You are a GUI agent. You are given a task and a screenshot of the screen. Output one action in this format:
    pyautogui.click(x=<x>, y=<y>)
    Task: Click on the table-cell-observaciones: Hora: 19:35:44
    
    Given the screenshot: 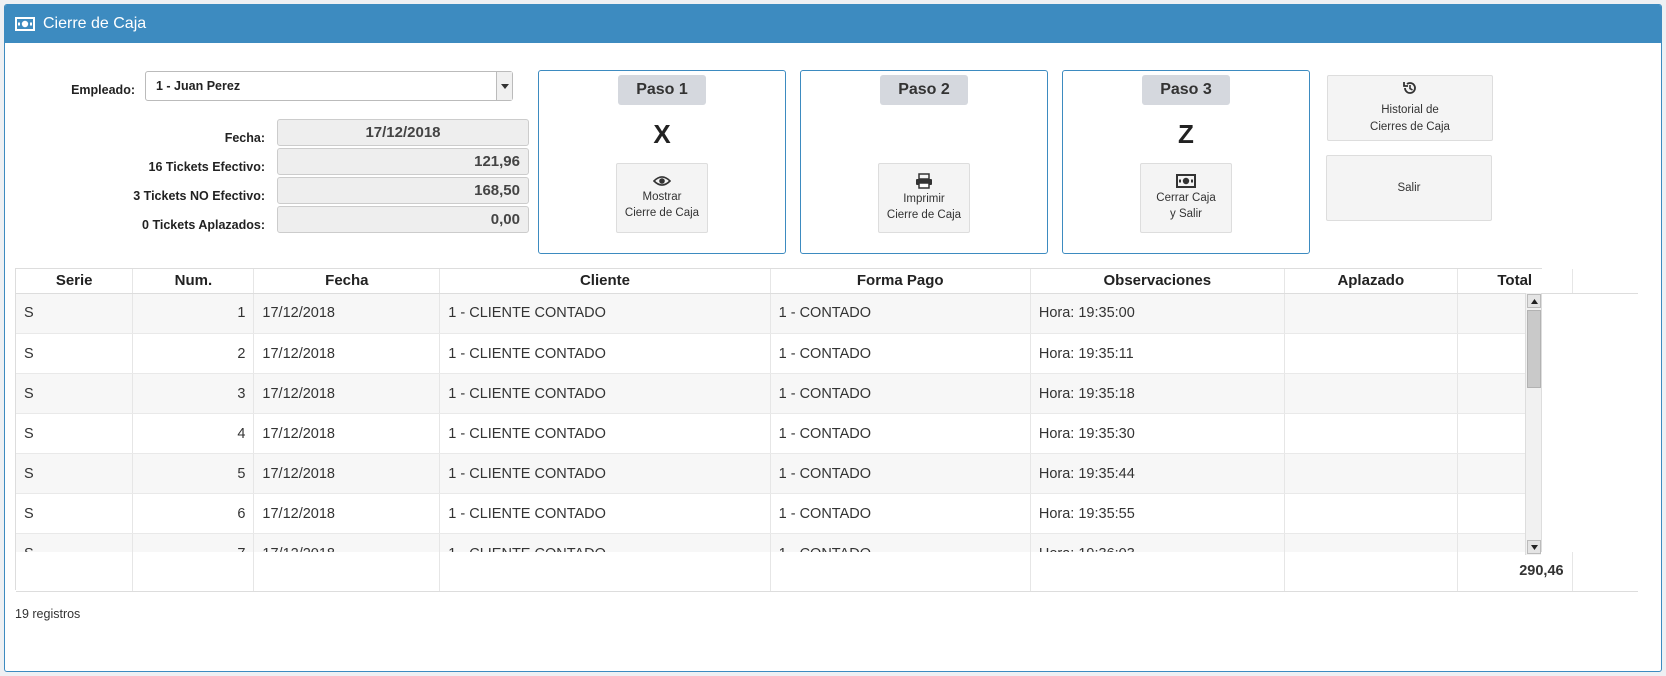 What is the action you would take?
    pyautogui.click(x=1157, y=473)
    